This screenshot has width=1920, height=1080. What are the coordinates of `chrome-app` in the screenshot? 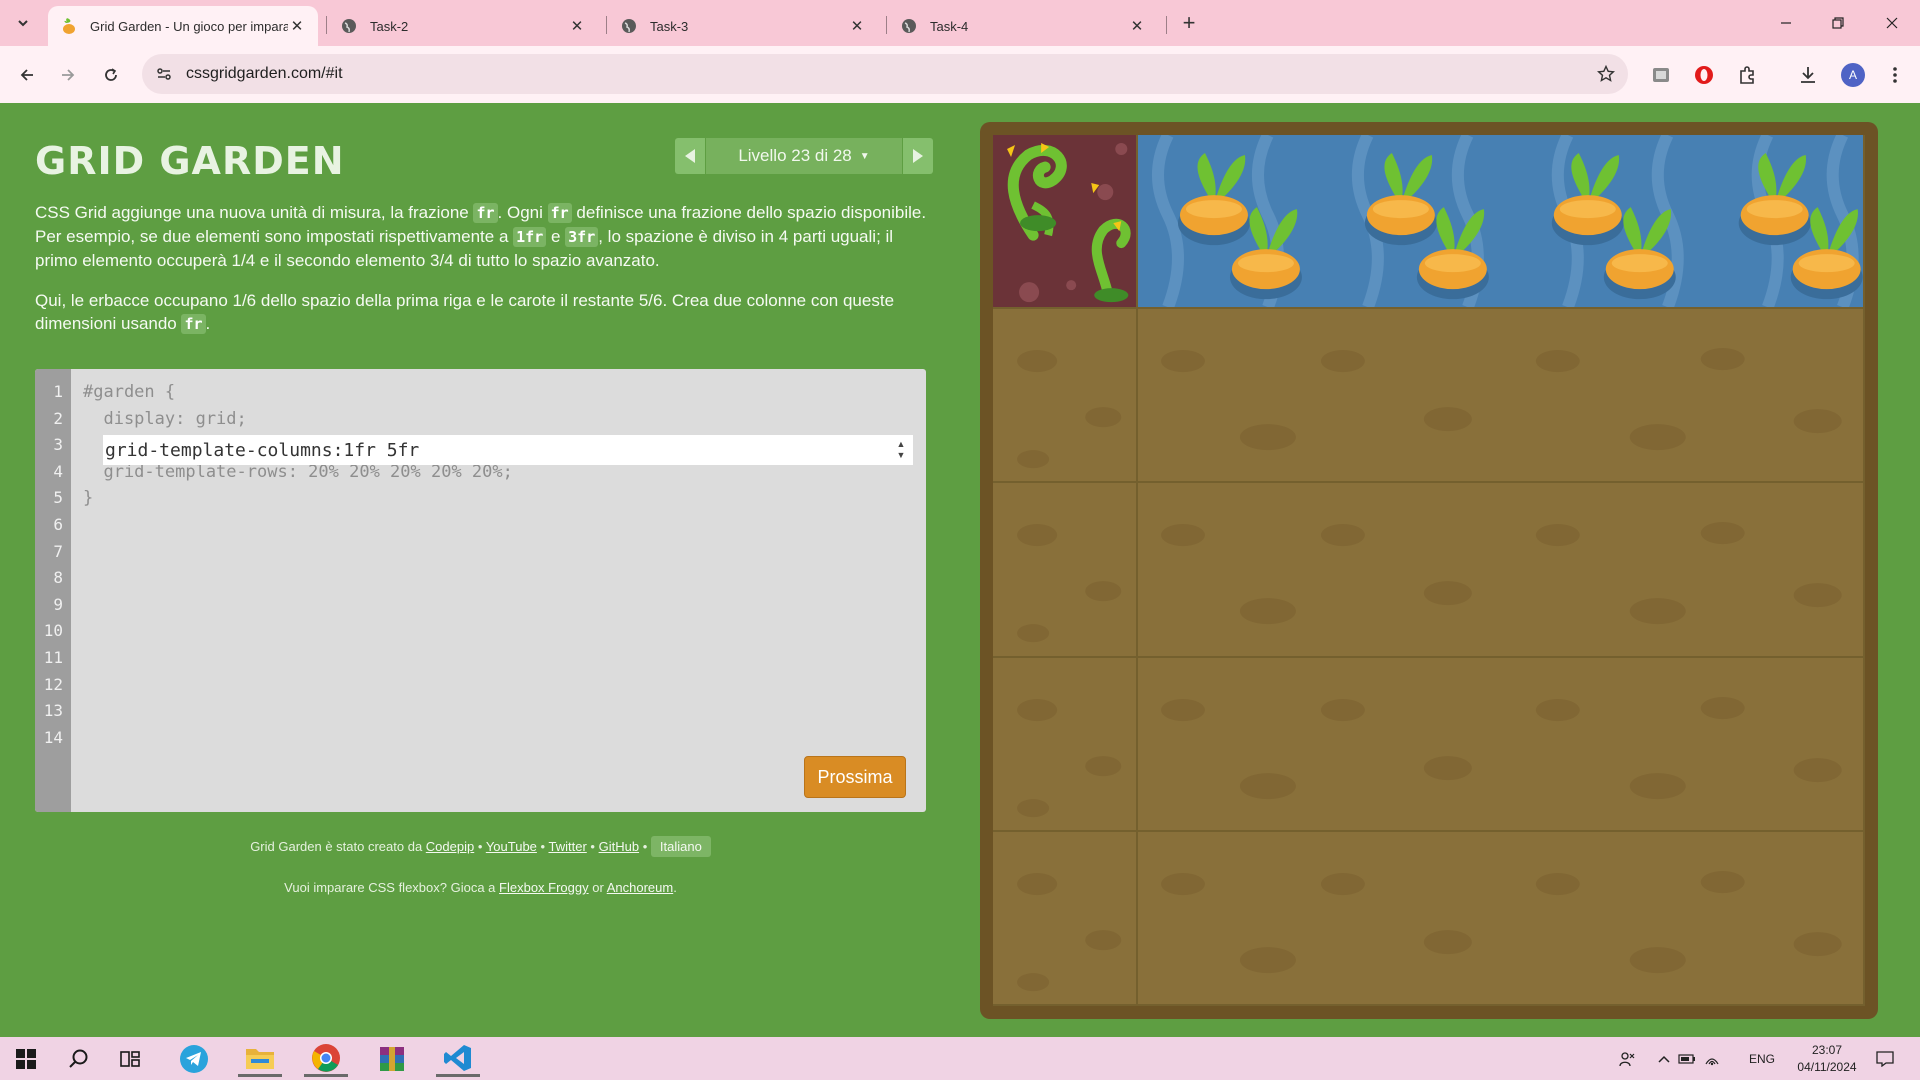 It's located at (326, 1059).